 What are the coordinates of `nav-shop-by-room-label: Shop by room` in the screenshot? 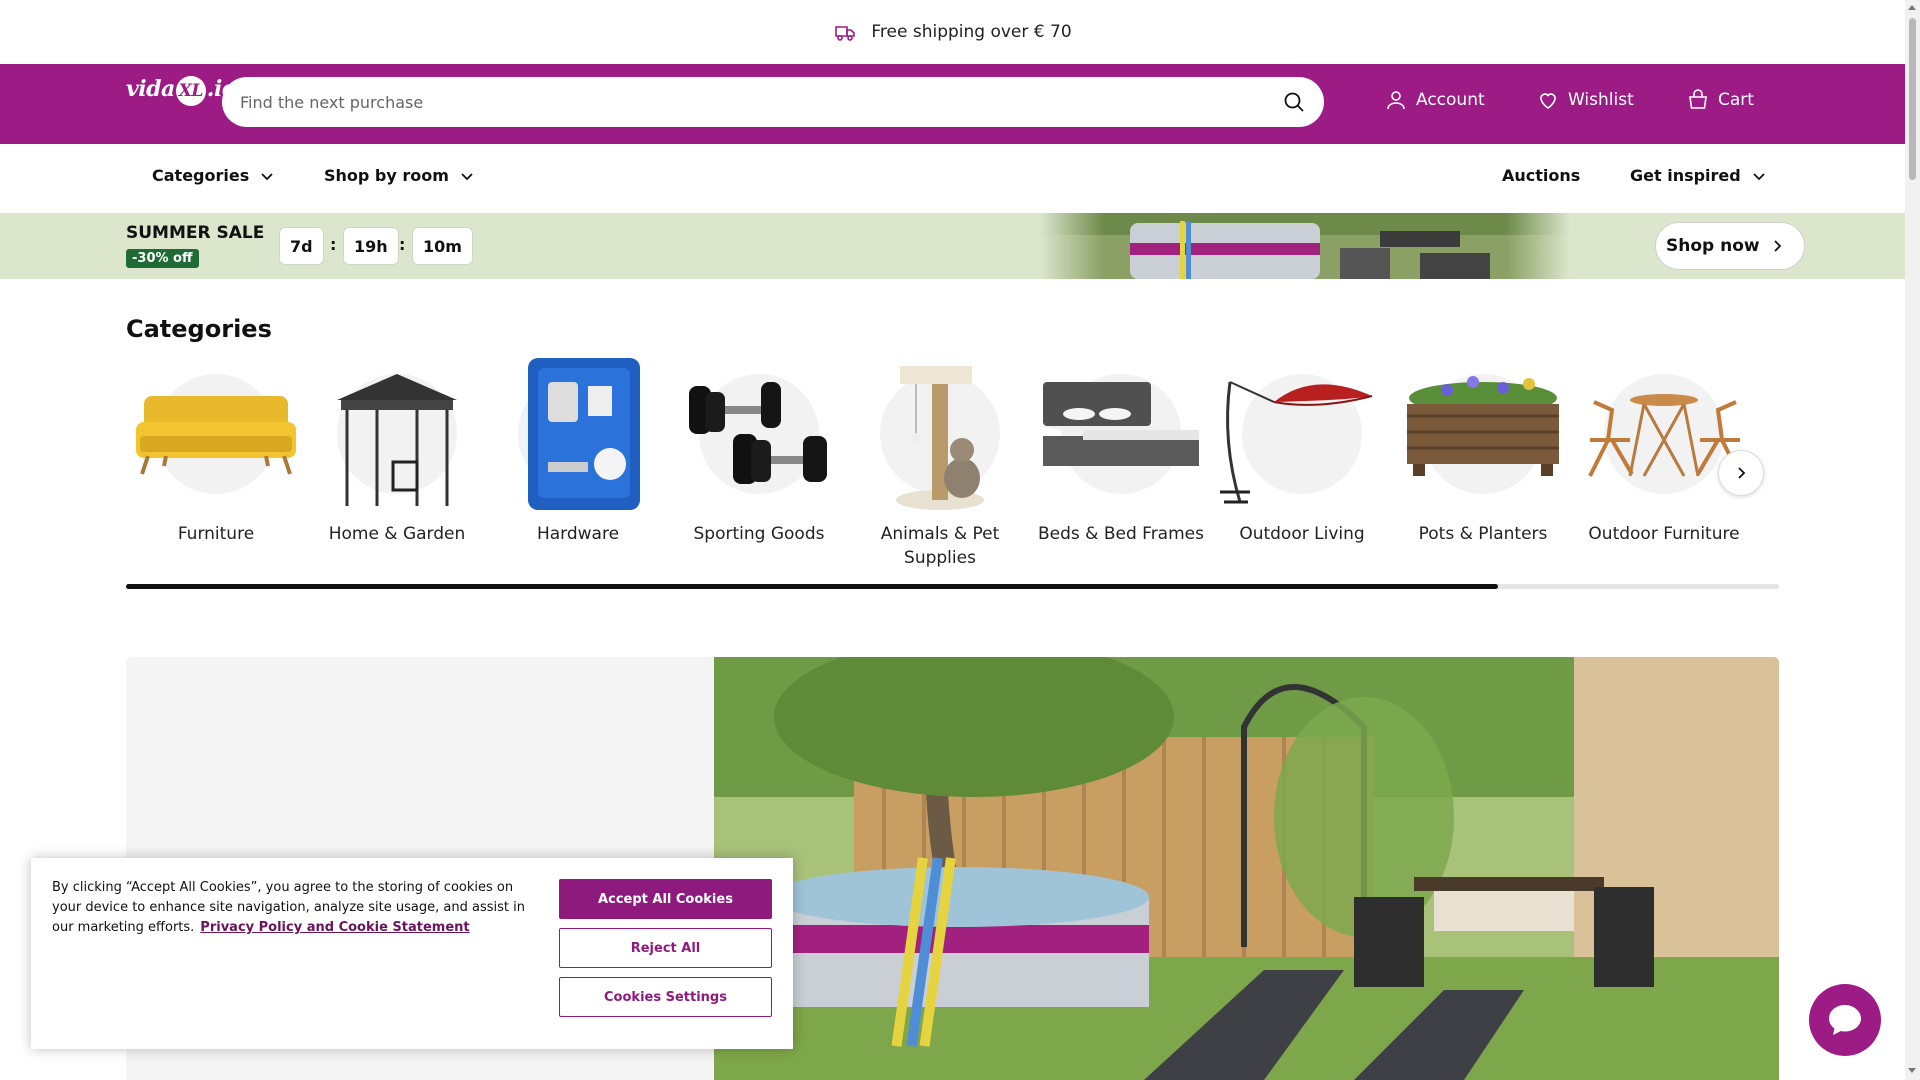 It's located at (386, 175).